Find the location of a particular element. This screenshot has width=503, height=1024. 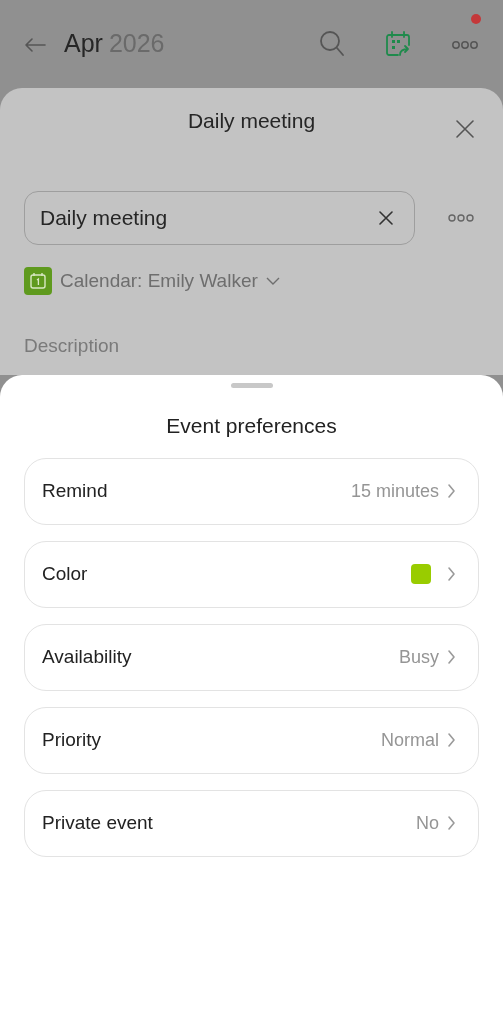

row-value: Normal is located at coordinates (410, 740).